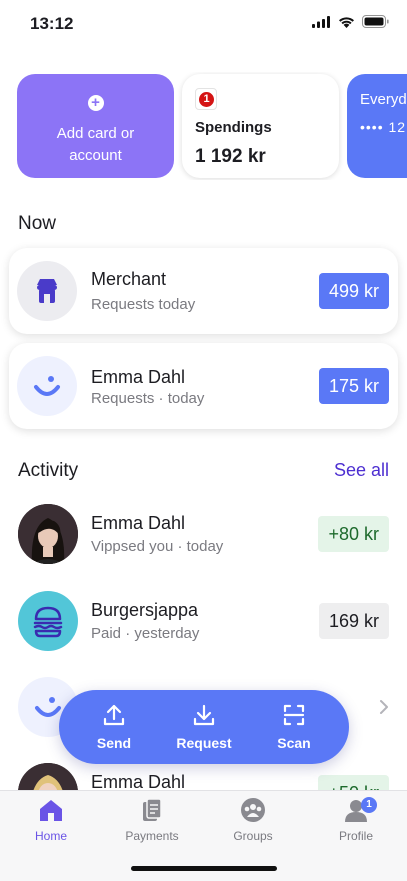 This screenshot has height=881, width=407. I want to click on burger-icon, so click(48, 622).